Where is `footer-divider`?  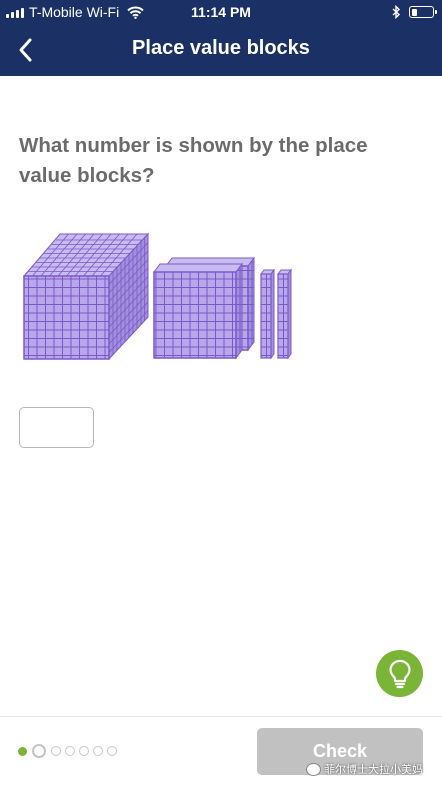
footer-divider is located at coordinates (221, 716).